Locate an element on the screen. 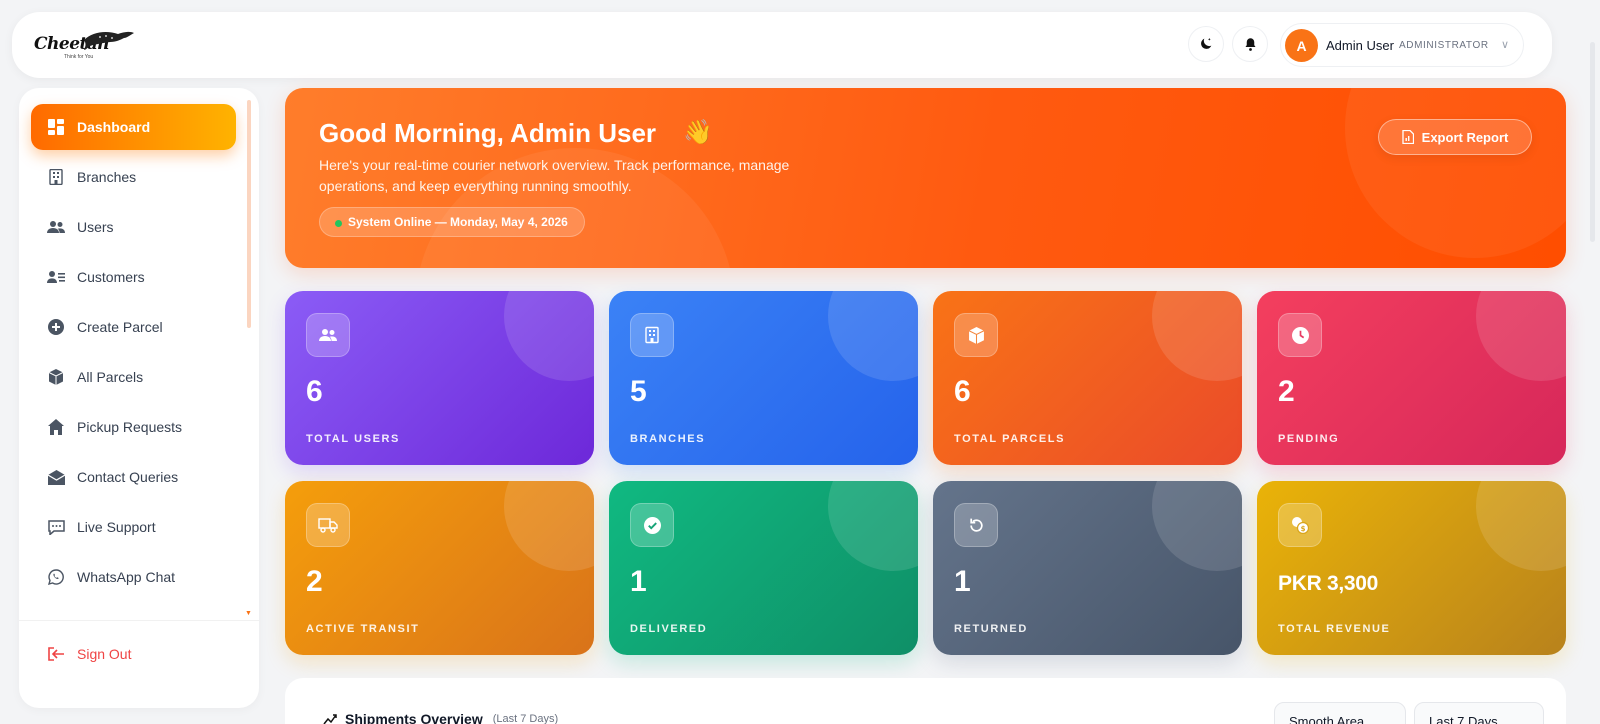 This screenshot has width=1600, height=724. stat-label: TOTAL PARCELS is located at coordinates (1010, 439).